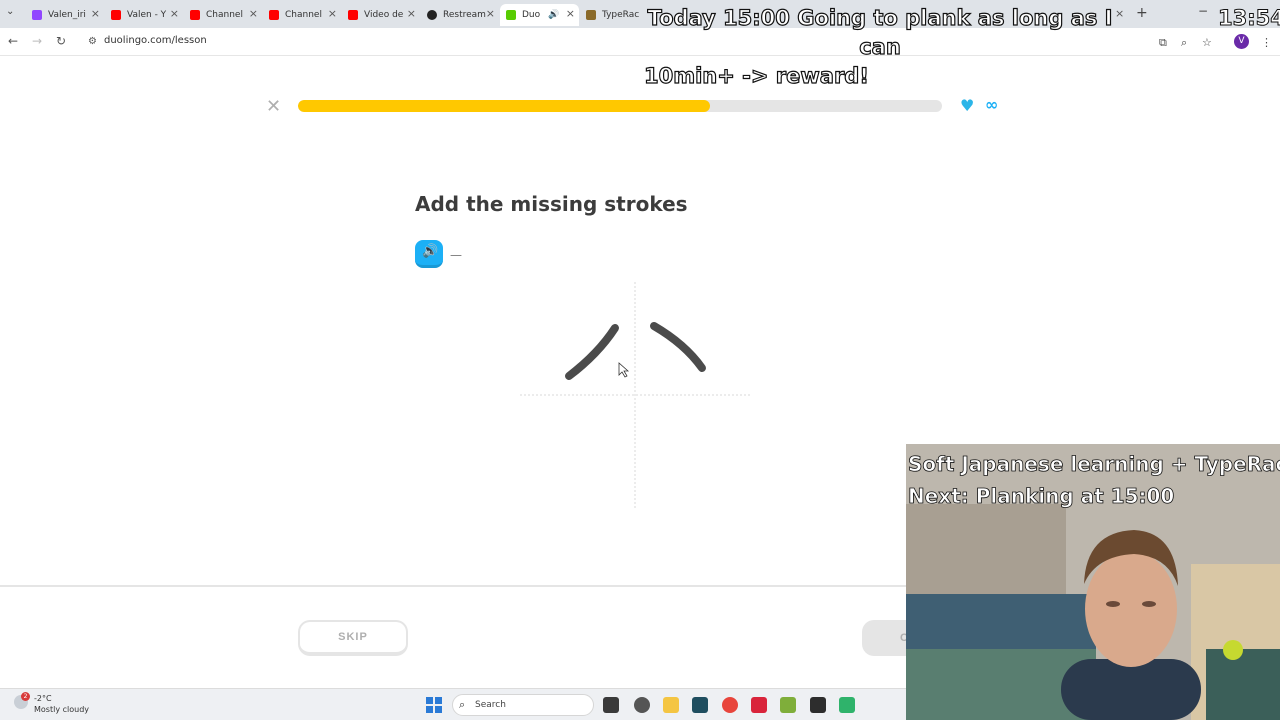  I want to click on reading-hint: —, so click(456, 255).